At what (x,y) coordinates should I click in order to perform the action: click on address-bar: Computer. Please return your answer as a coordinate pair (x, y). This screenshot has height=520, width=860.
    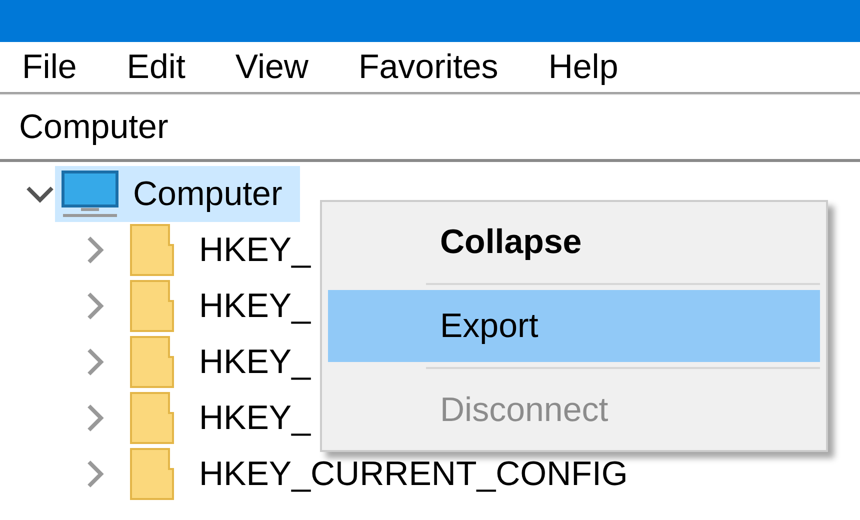
    Looking at the image, I should click on (430, 128).